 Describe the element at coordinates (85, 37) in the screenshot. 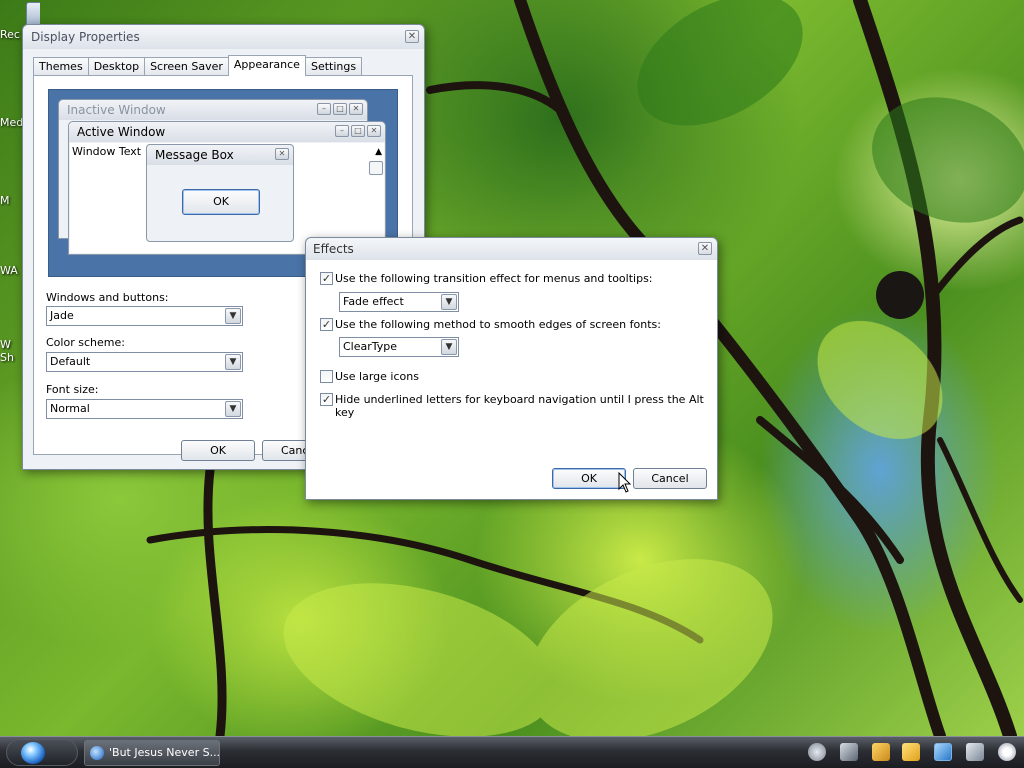

I see `window-title: Display Properties` at that location.